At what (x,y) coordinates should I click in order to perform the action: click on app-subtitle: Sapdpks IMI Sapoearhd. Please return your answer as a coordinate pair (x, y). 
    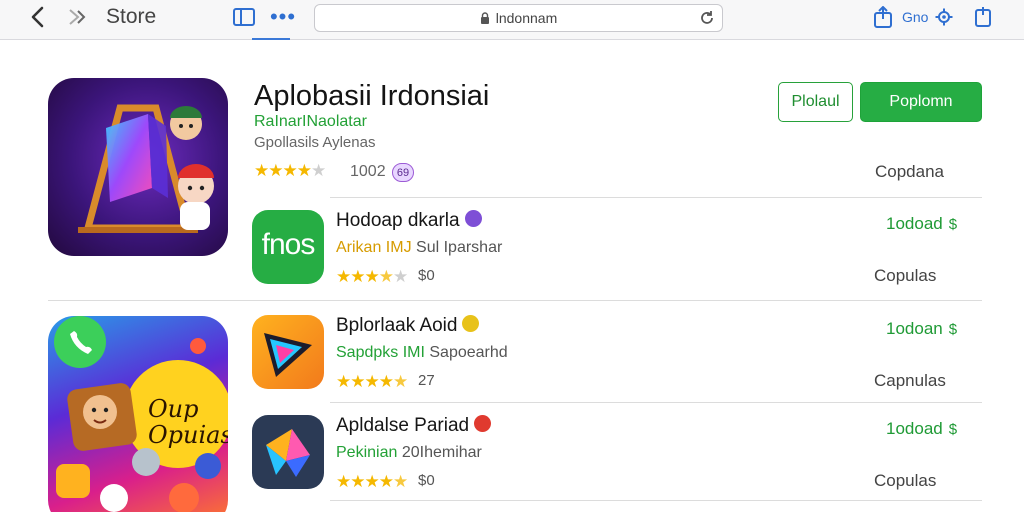
    Looking at the image, I should click on (422, 353).